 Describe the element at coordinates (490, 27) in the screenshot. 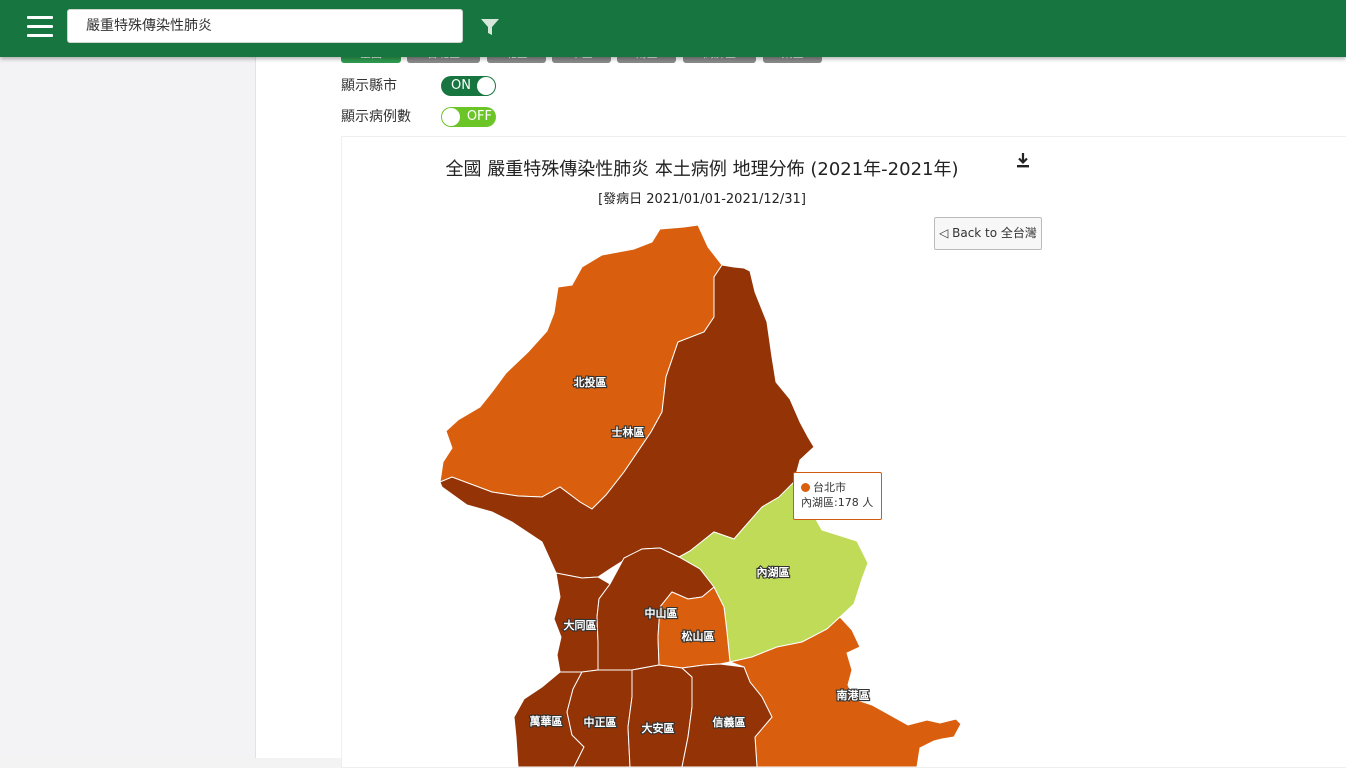

I see `filter-icon` at that location.